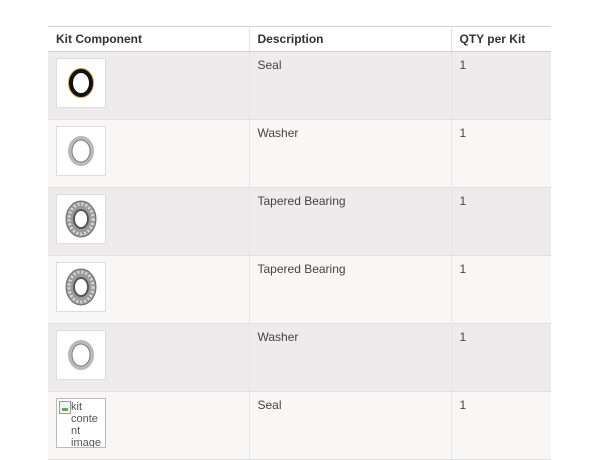  Describe the element at coordinates (501, 39) in the screenshot. I see `header-qty-per-kit: QTY per Kit` at that location.